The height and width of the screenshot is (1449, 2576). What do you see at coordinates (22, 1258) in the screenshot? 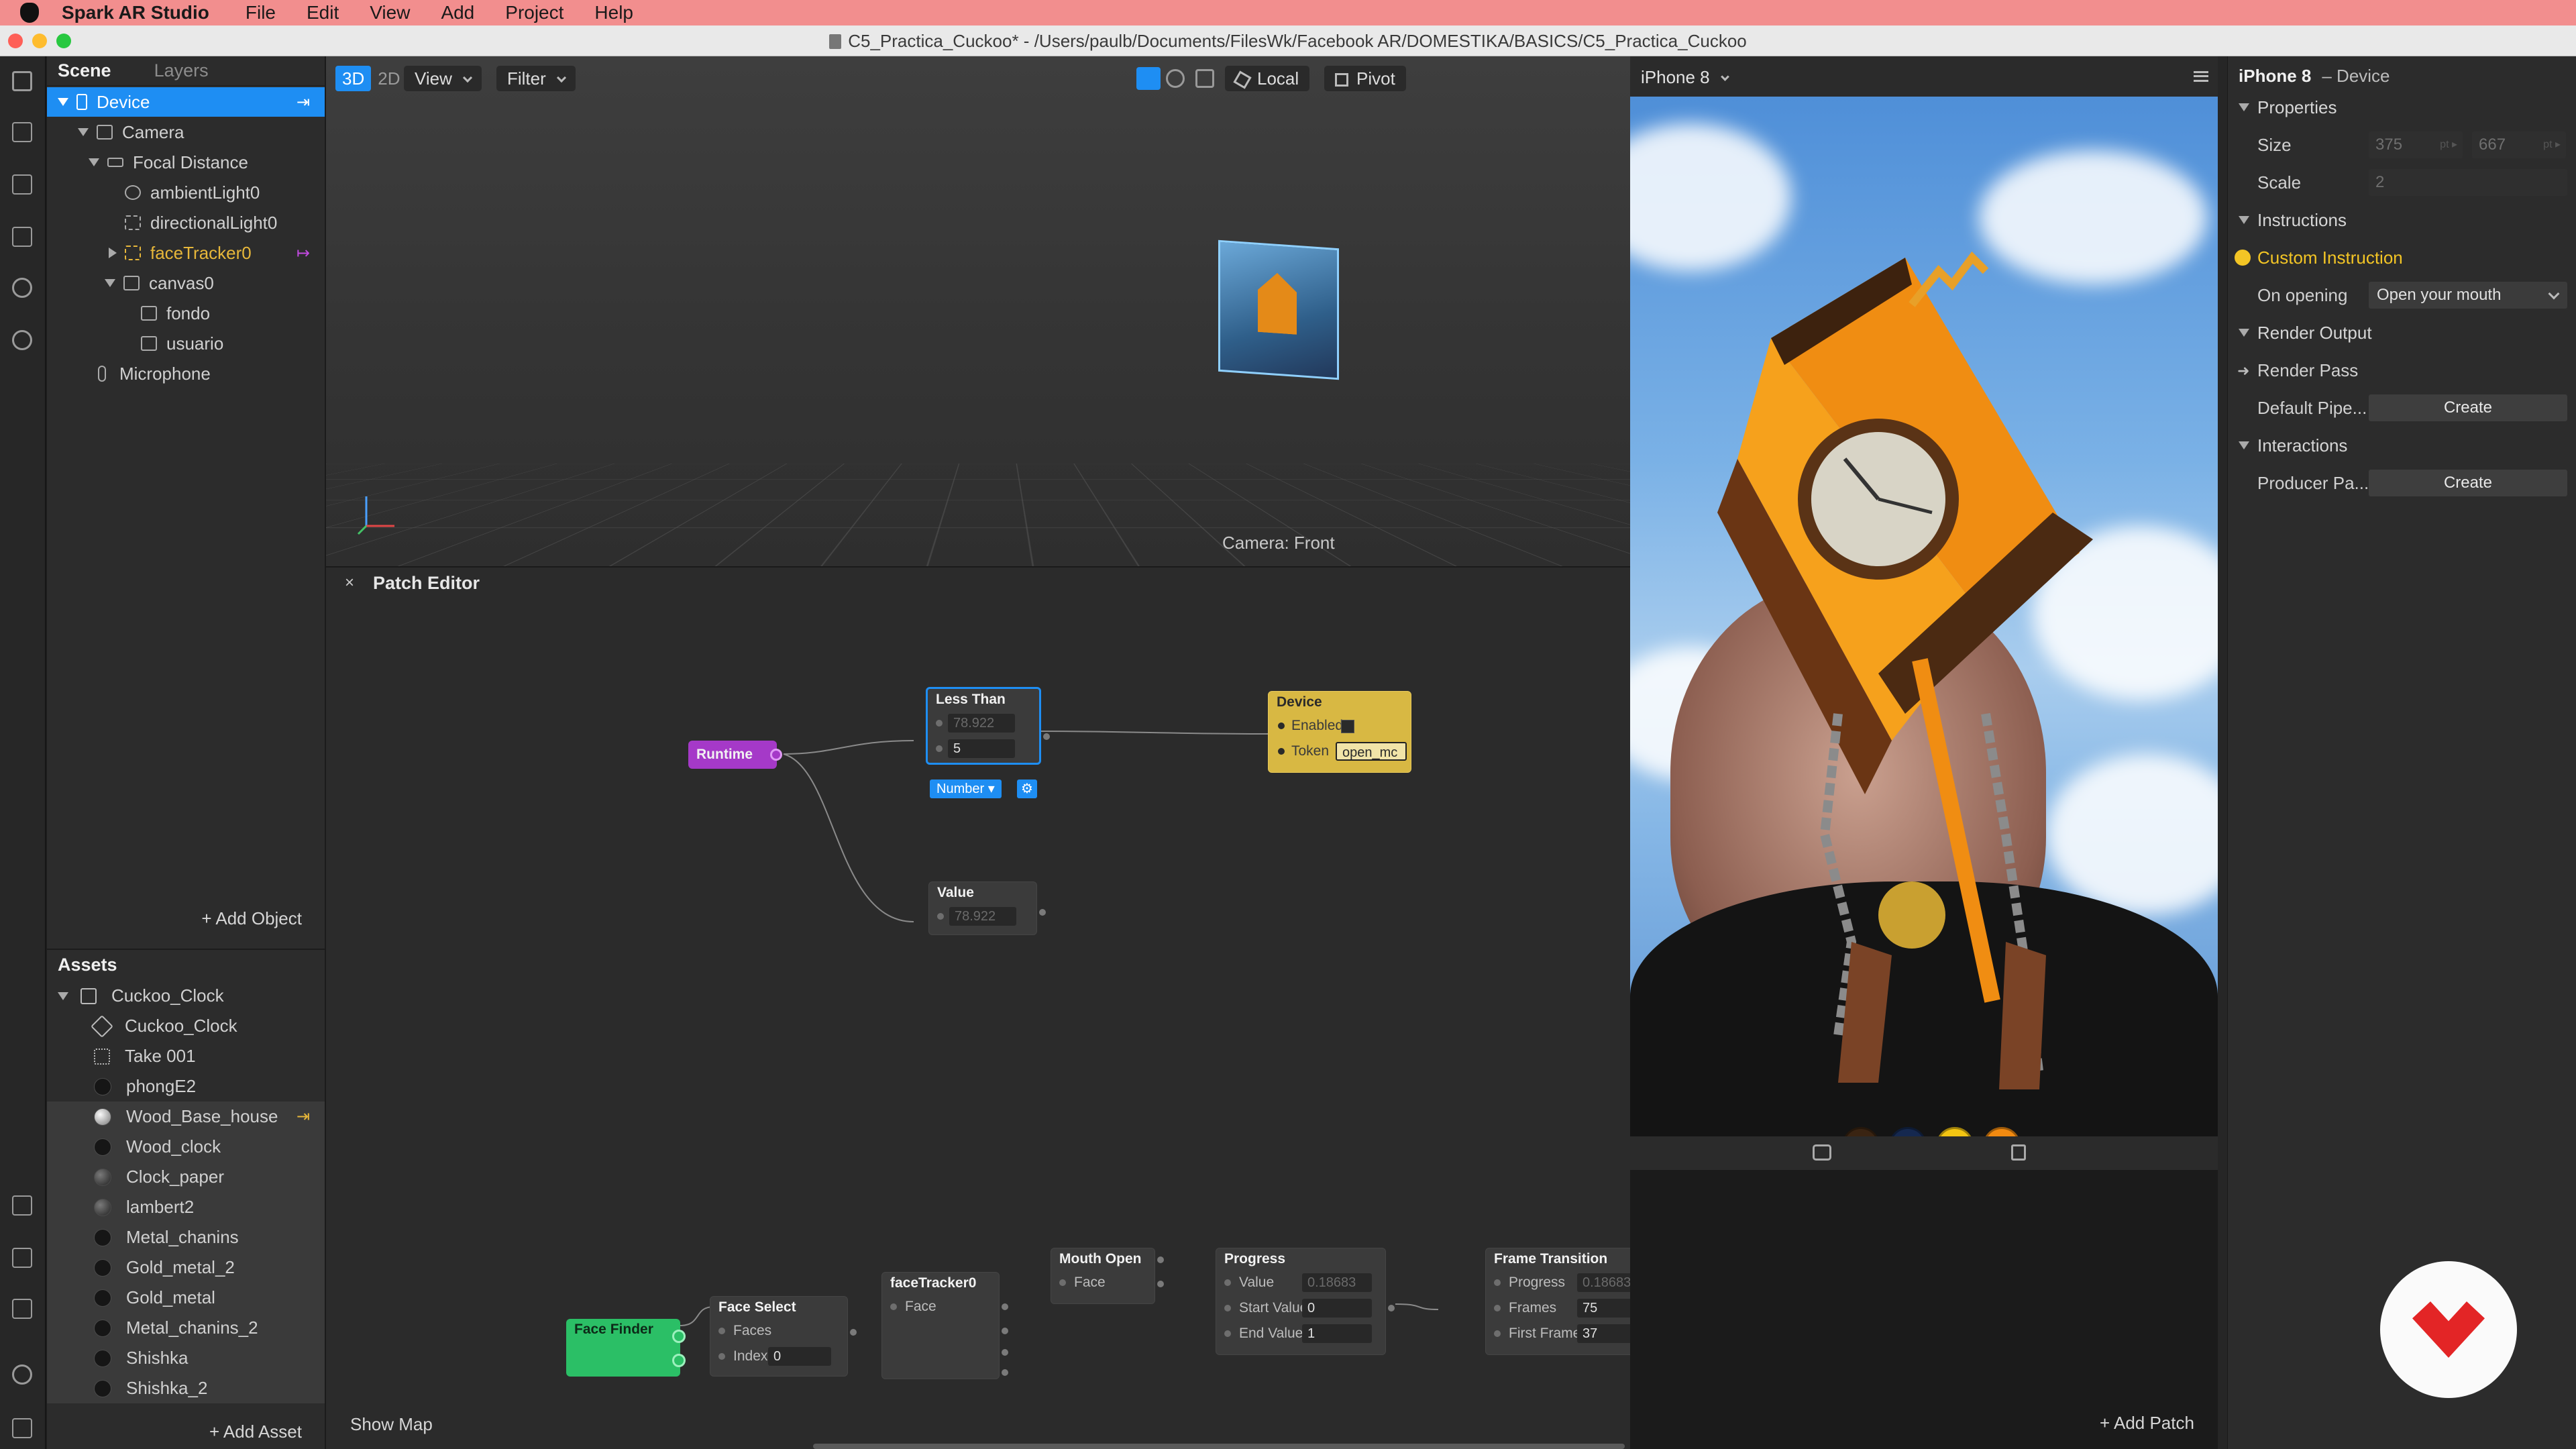
I see `test-on-device-icon` at bounding box center [22, 1258].